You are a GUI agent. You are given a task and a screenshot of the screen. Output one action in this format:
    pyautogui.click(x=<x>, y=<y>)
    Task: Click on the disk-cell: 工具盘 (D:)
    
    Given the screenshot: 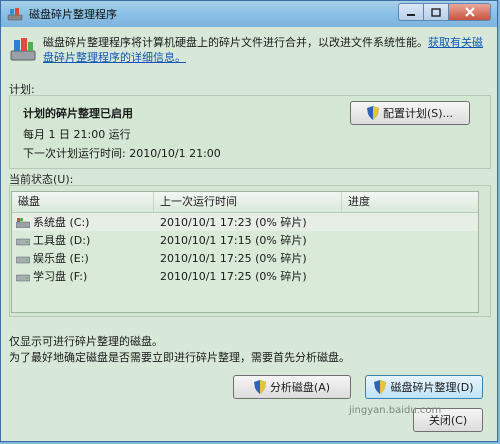 What is the action you would take?
    pyautogui.click(x=83, y=240)
    